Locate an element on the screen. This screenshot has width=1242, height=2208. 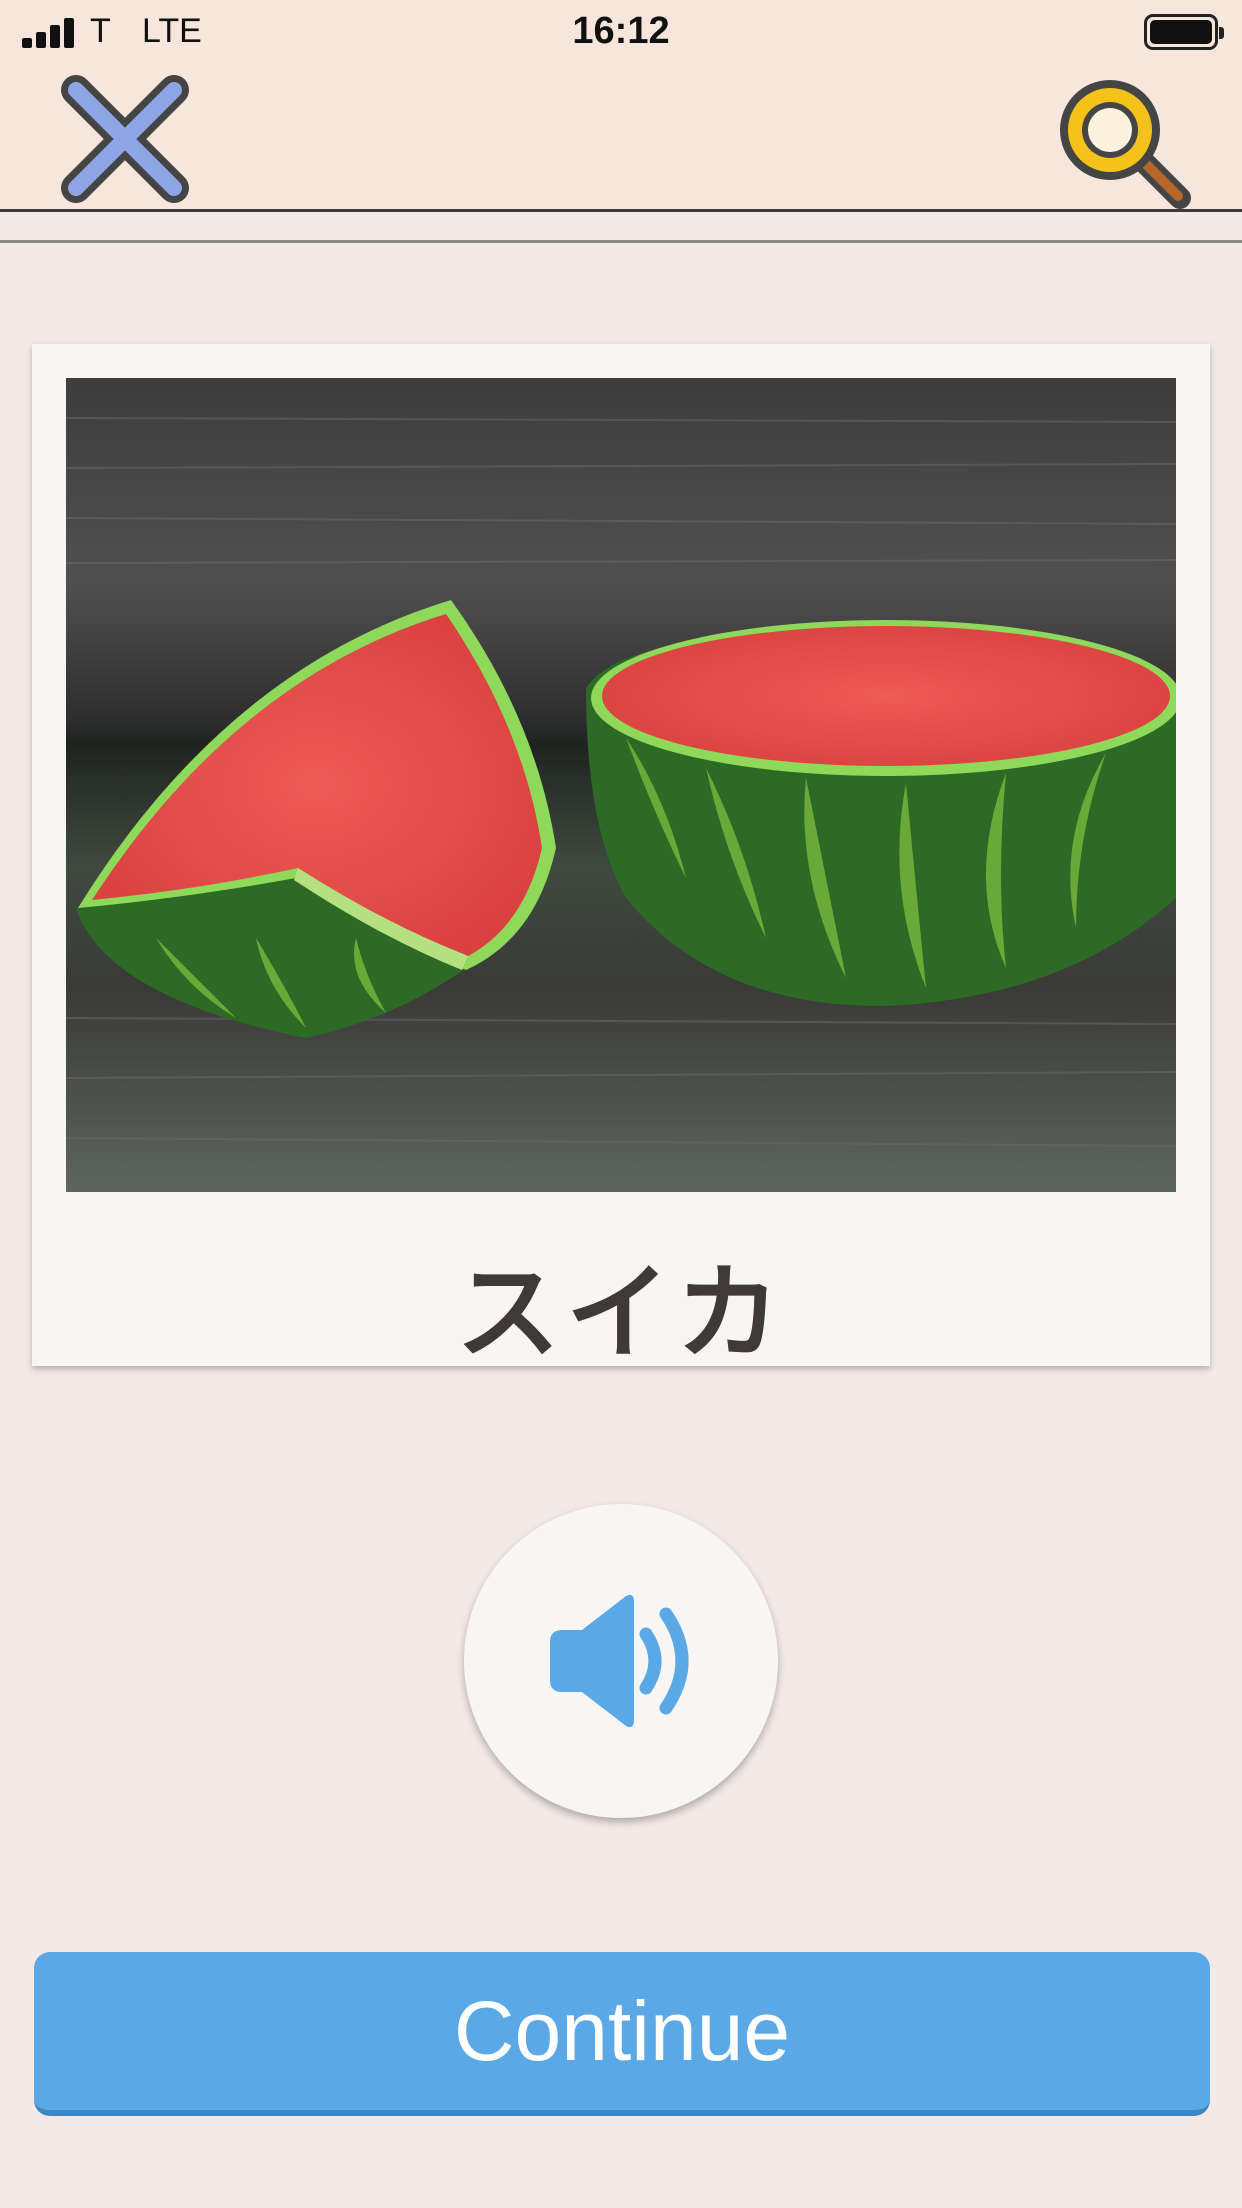
status-bar: T LTE 16:12 is located at coordinates (621, 33).